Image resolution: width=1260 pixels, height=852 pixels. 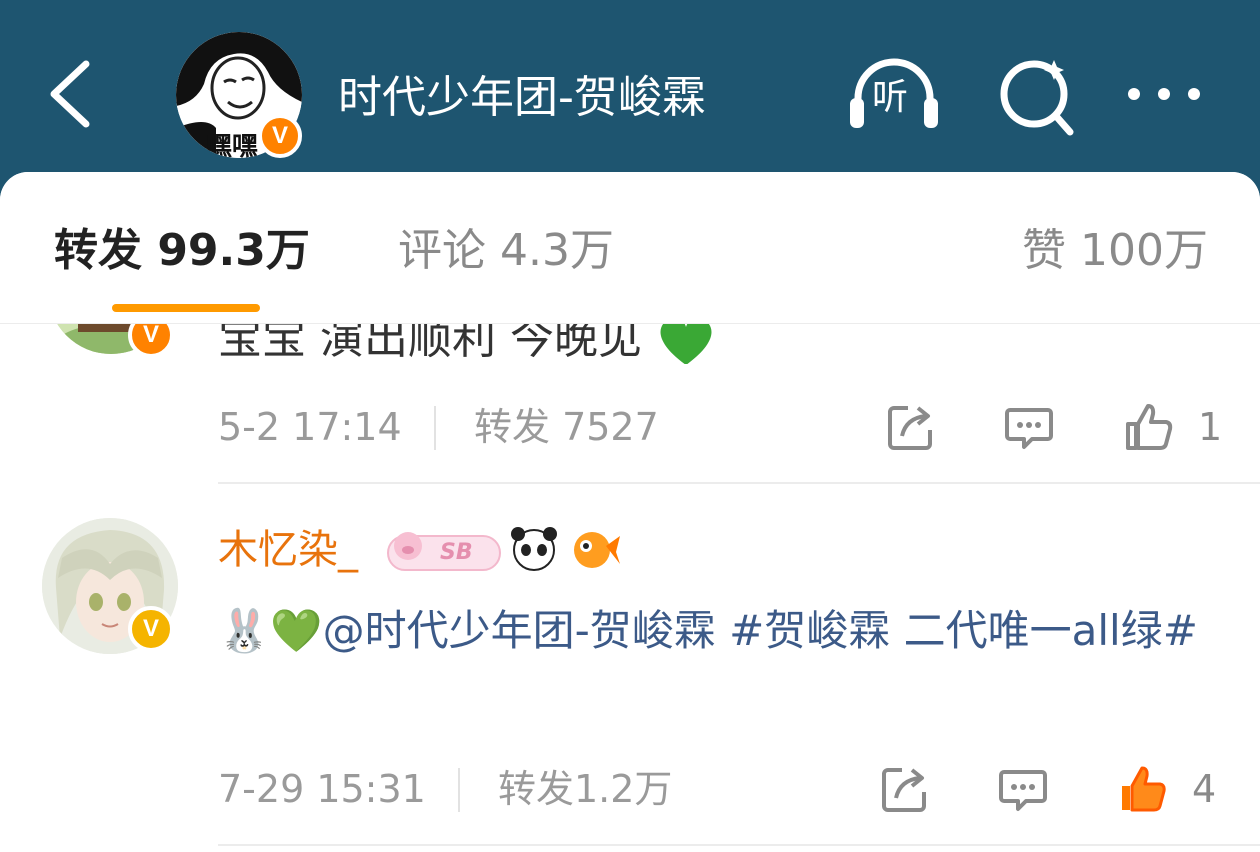 I want to click on topic-link: #贺峻霖 二代唯一all绿#, so click(x=963, y=630).